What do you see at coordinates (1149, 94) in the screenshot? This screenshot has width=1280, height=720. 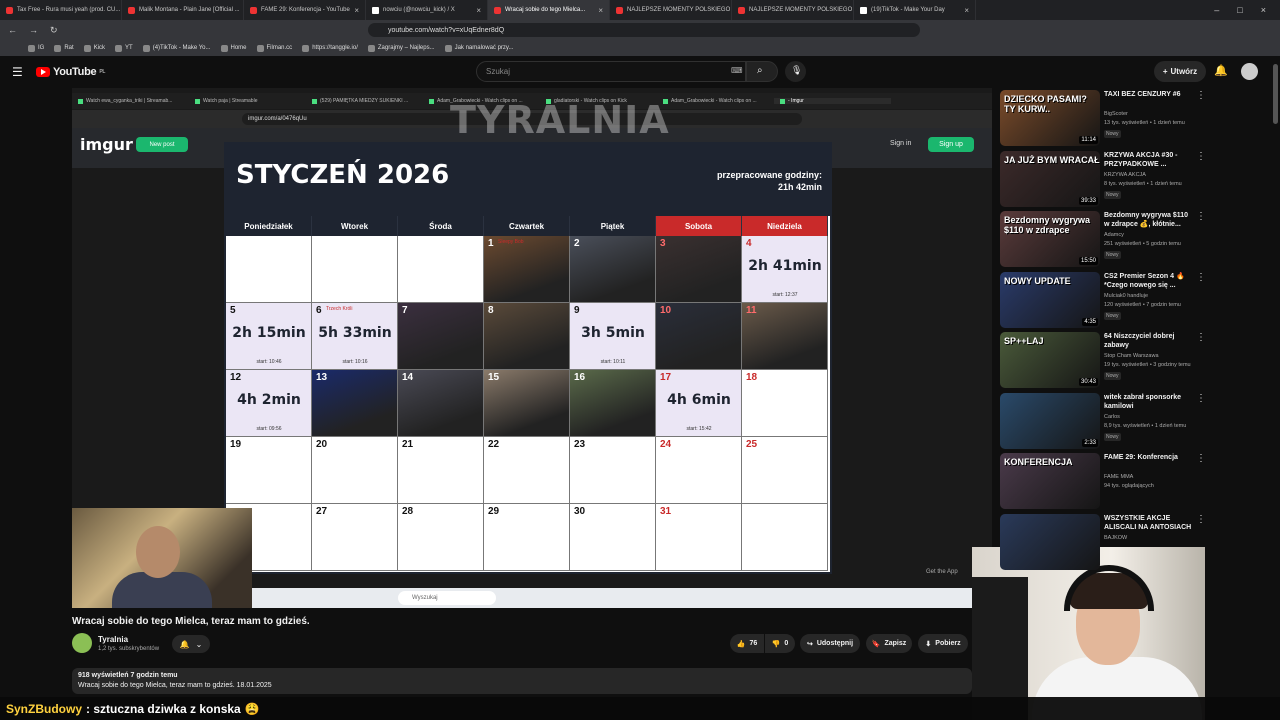 I see `recommended-title: TAXI BEZ CENZURY #6` at bounding box center [1149, 94].